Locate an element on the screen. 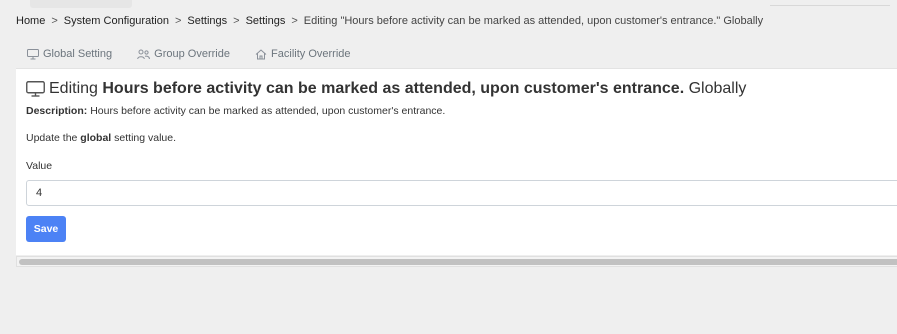  value-input is located at coordinates (461, 193).